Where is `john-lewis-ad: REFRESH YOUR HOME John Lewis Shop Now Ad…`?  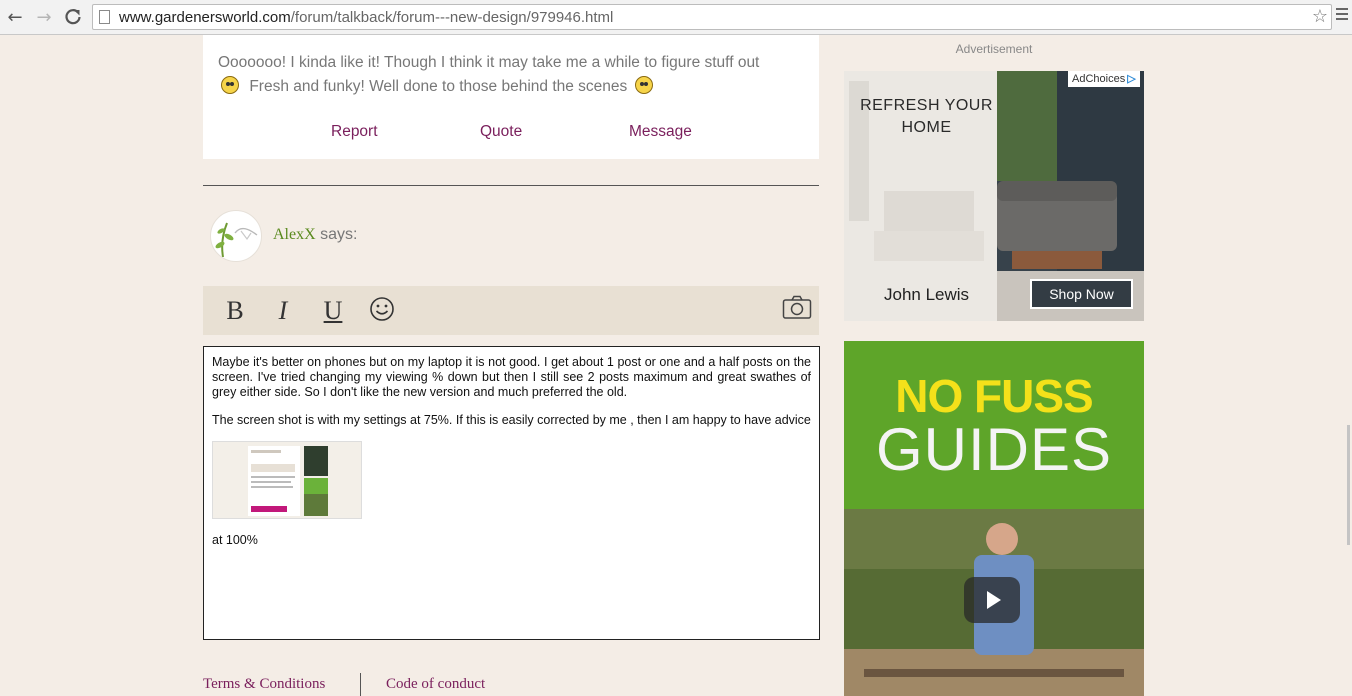 john-lewis-ad: REFRESH YOUR HOME John Lewis Shop Now Ad… is located at coordinates (994, 196).